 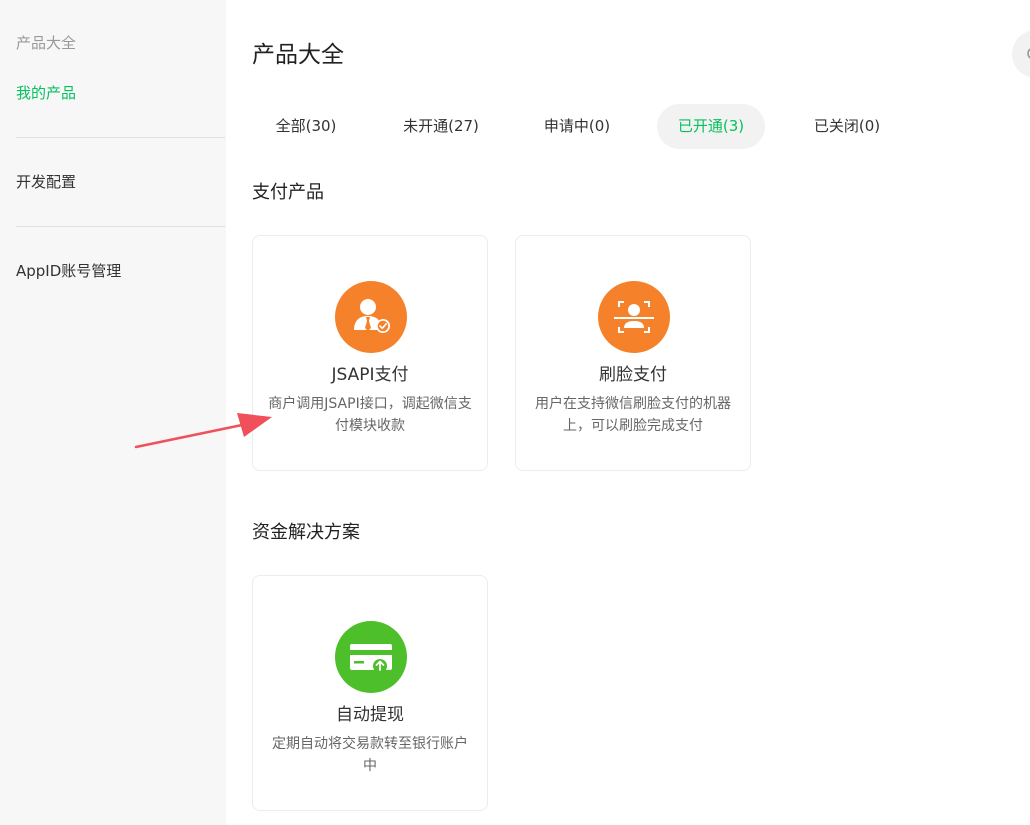 I want to click on product-card-jsapi-pay: JSAPI支付 商户调用JSAPI接口，调起微信支付模块收款, so click(x=370, y=353).